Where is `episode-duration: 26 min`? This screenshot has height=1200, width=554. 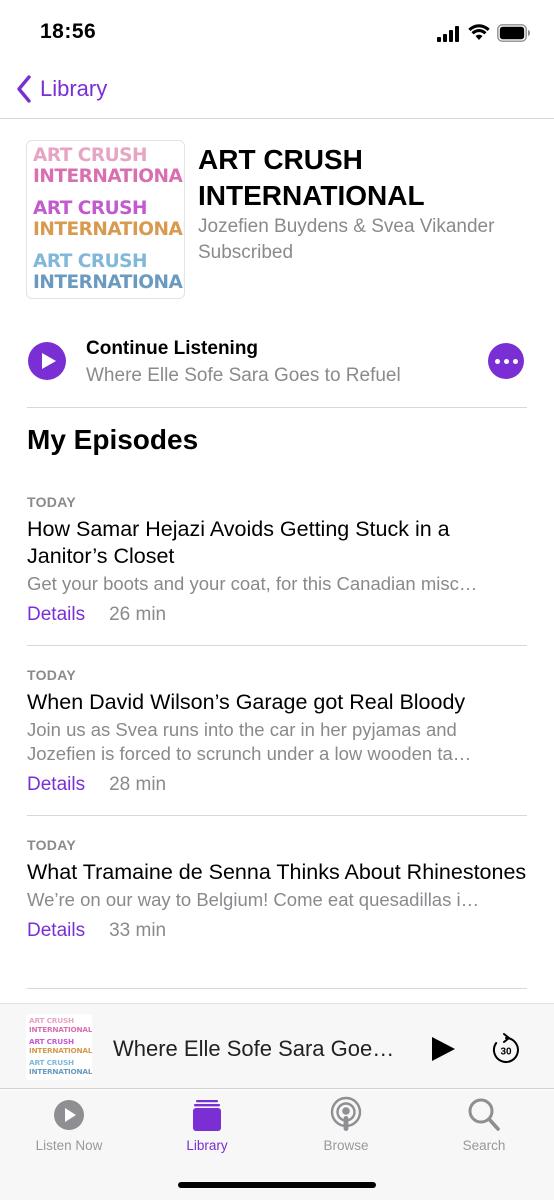 episode-duration: 26 min is located at coordinates (138, 614).